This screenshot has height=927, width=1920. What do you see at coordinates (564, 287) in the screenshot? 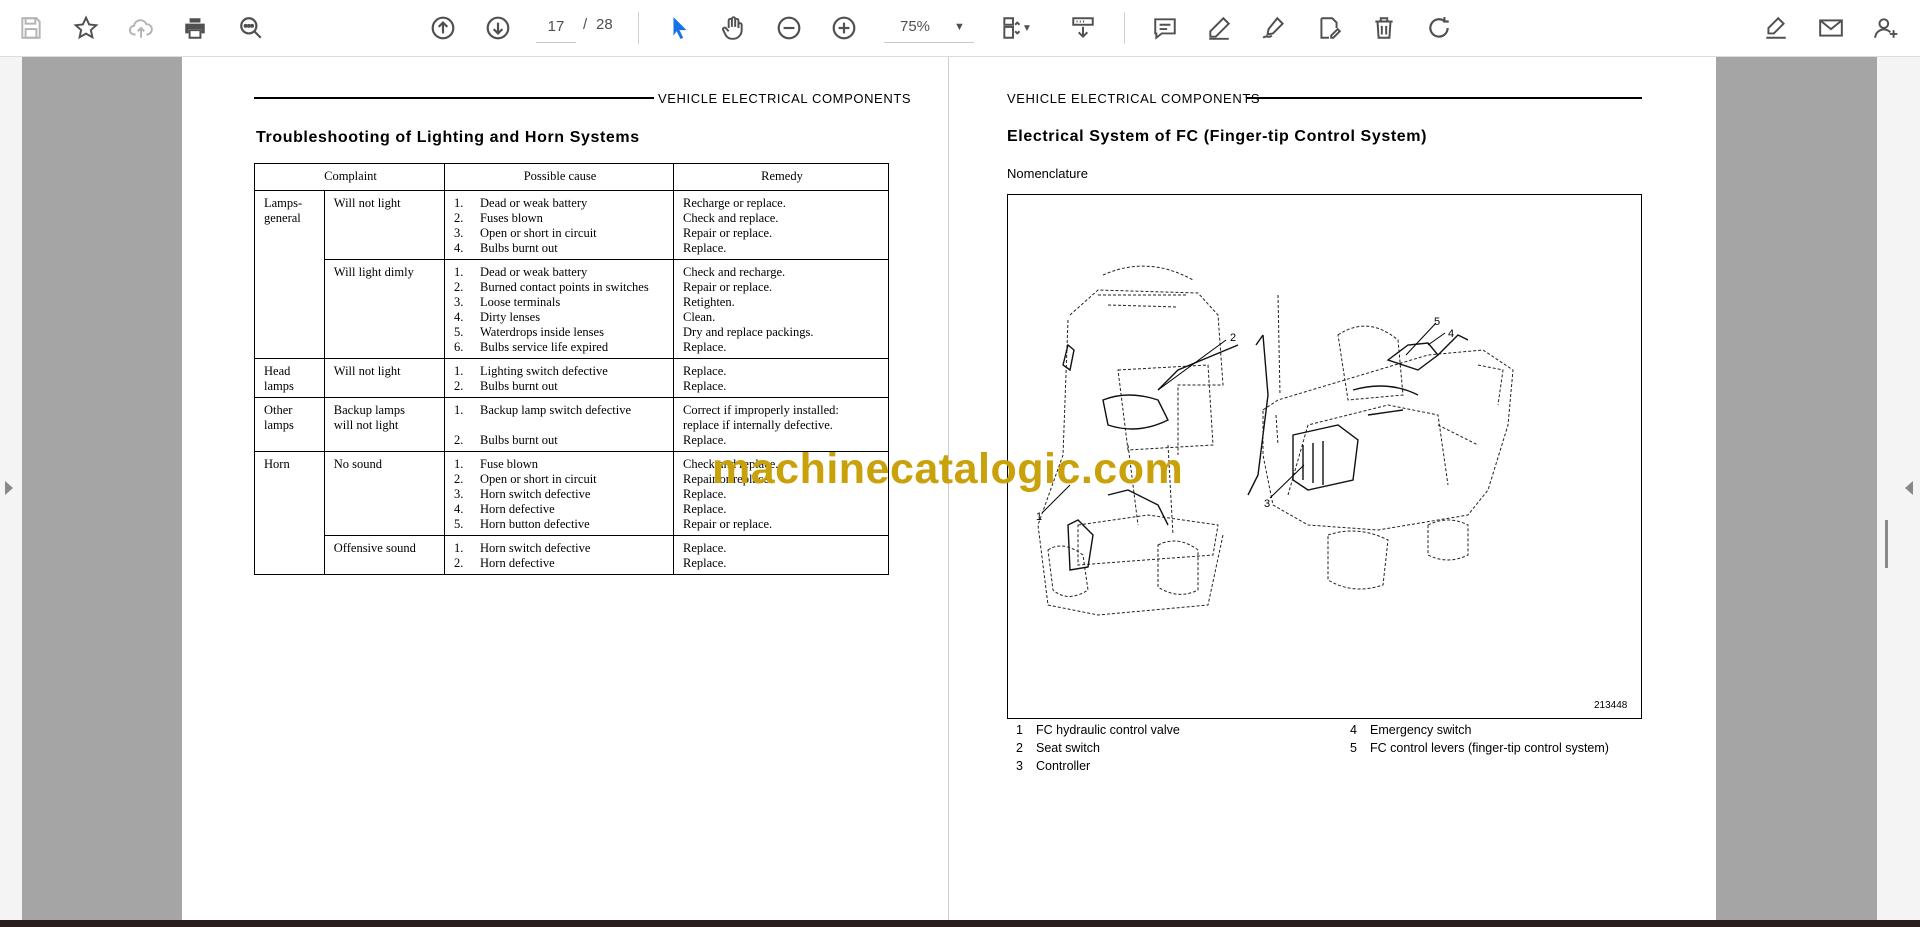
I see `cause-text: Burned contact points in switches` at bounding box center [564, 287].